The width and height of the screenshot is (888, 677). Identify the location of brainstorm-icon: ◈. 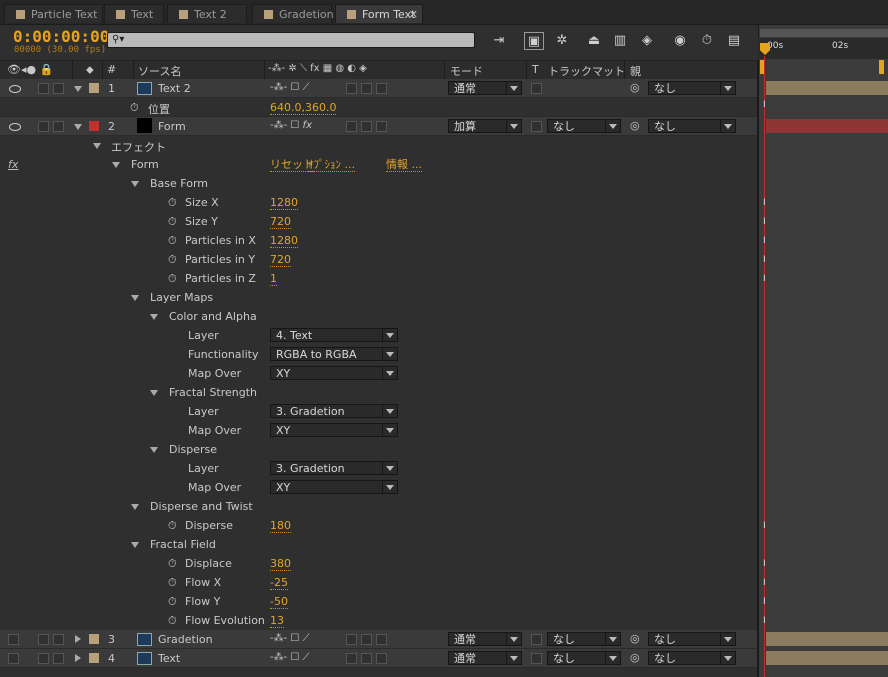
(647, 41).